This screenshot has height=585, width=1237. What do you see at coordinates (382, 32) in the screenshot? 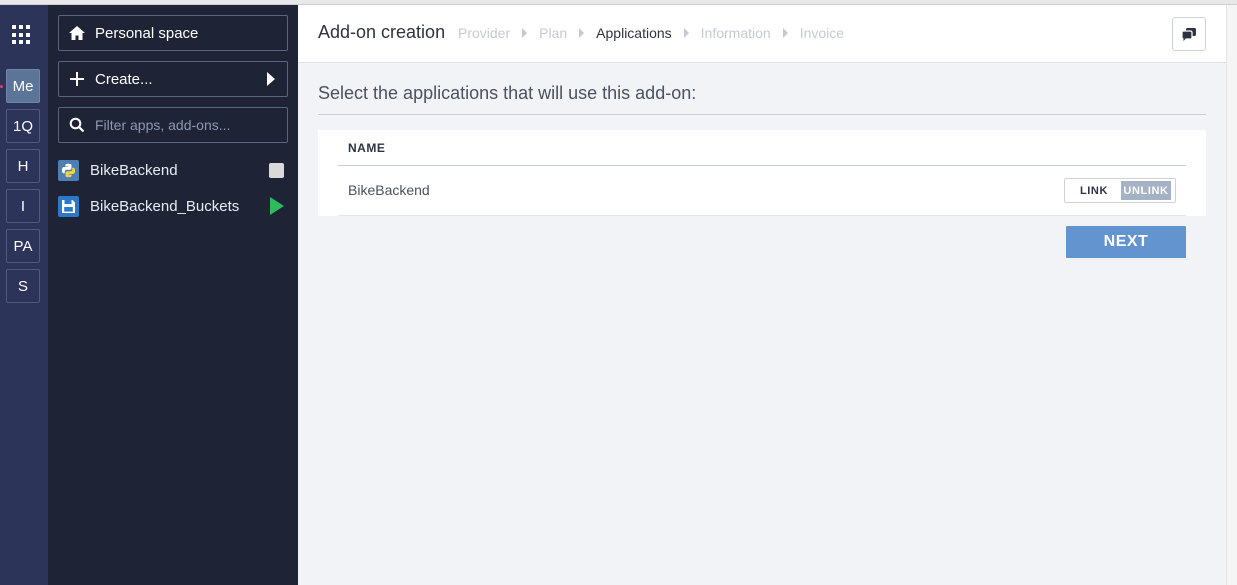
I see `page-title: Add-on creation` at bounding box center [382, 32].